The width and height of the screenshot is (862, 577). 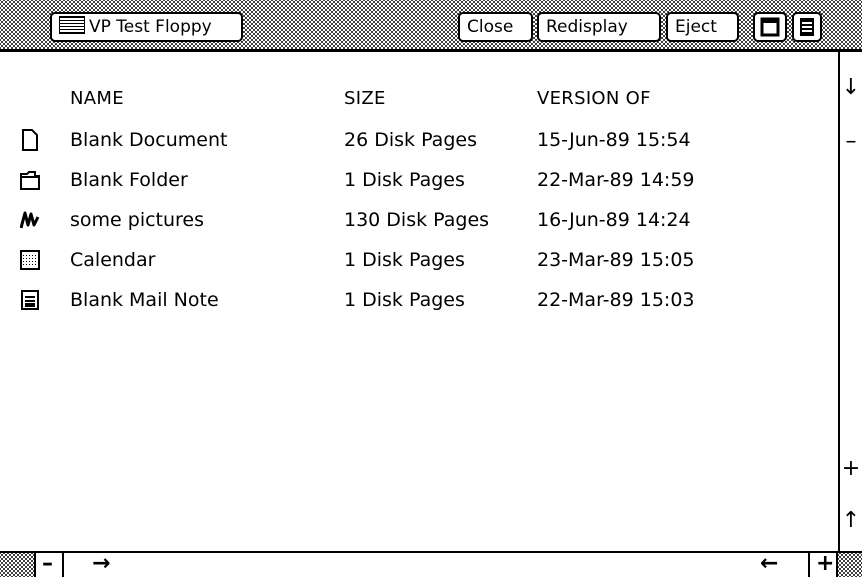 What do you see at coordinates (149, 140) in the screenshot?
I see `file-name: Blank Document` at bounding box center [149, 140].